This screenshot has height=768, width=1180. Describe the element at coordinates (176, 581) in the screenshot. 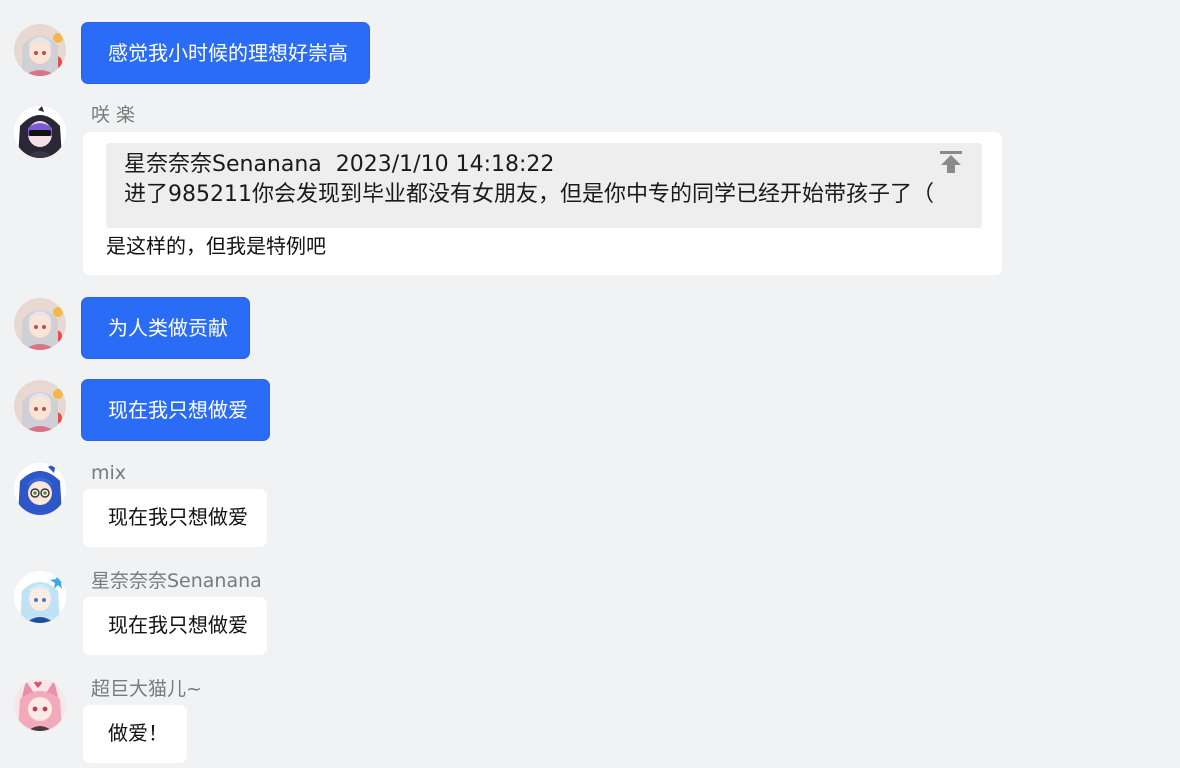

I see `sender-name: 星奈奈奈Senanana` at that location.